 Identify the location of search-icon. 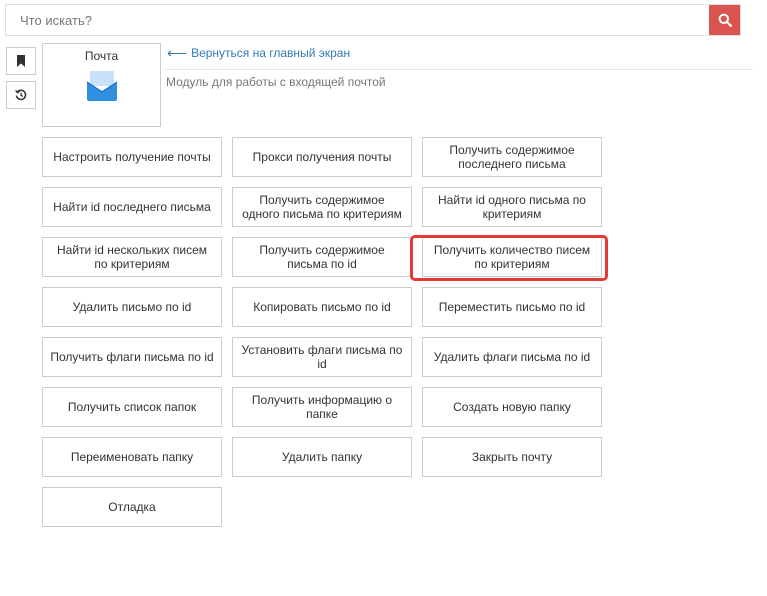
(725, 20).